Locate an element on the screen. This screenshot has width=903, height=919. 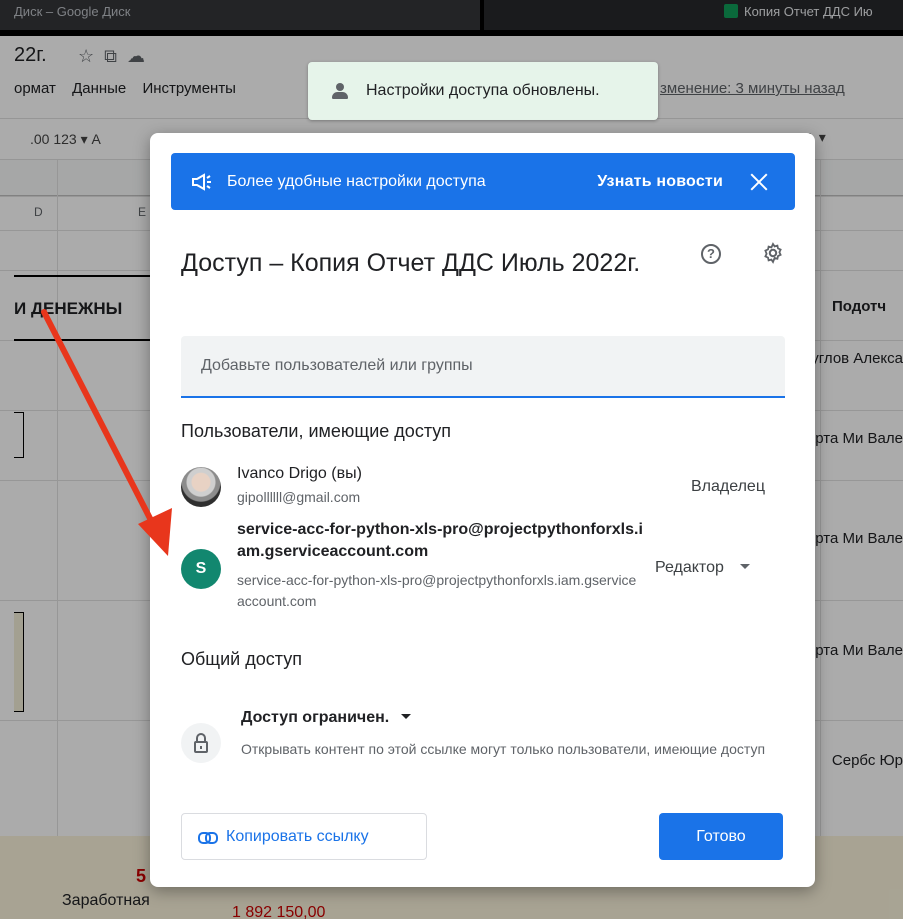
owner-role-label: Владелец is located at coordinates (727, 486).